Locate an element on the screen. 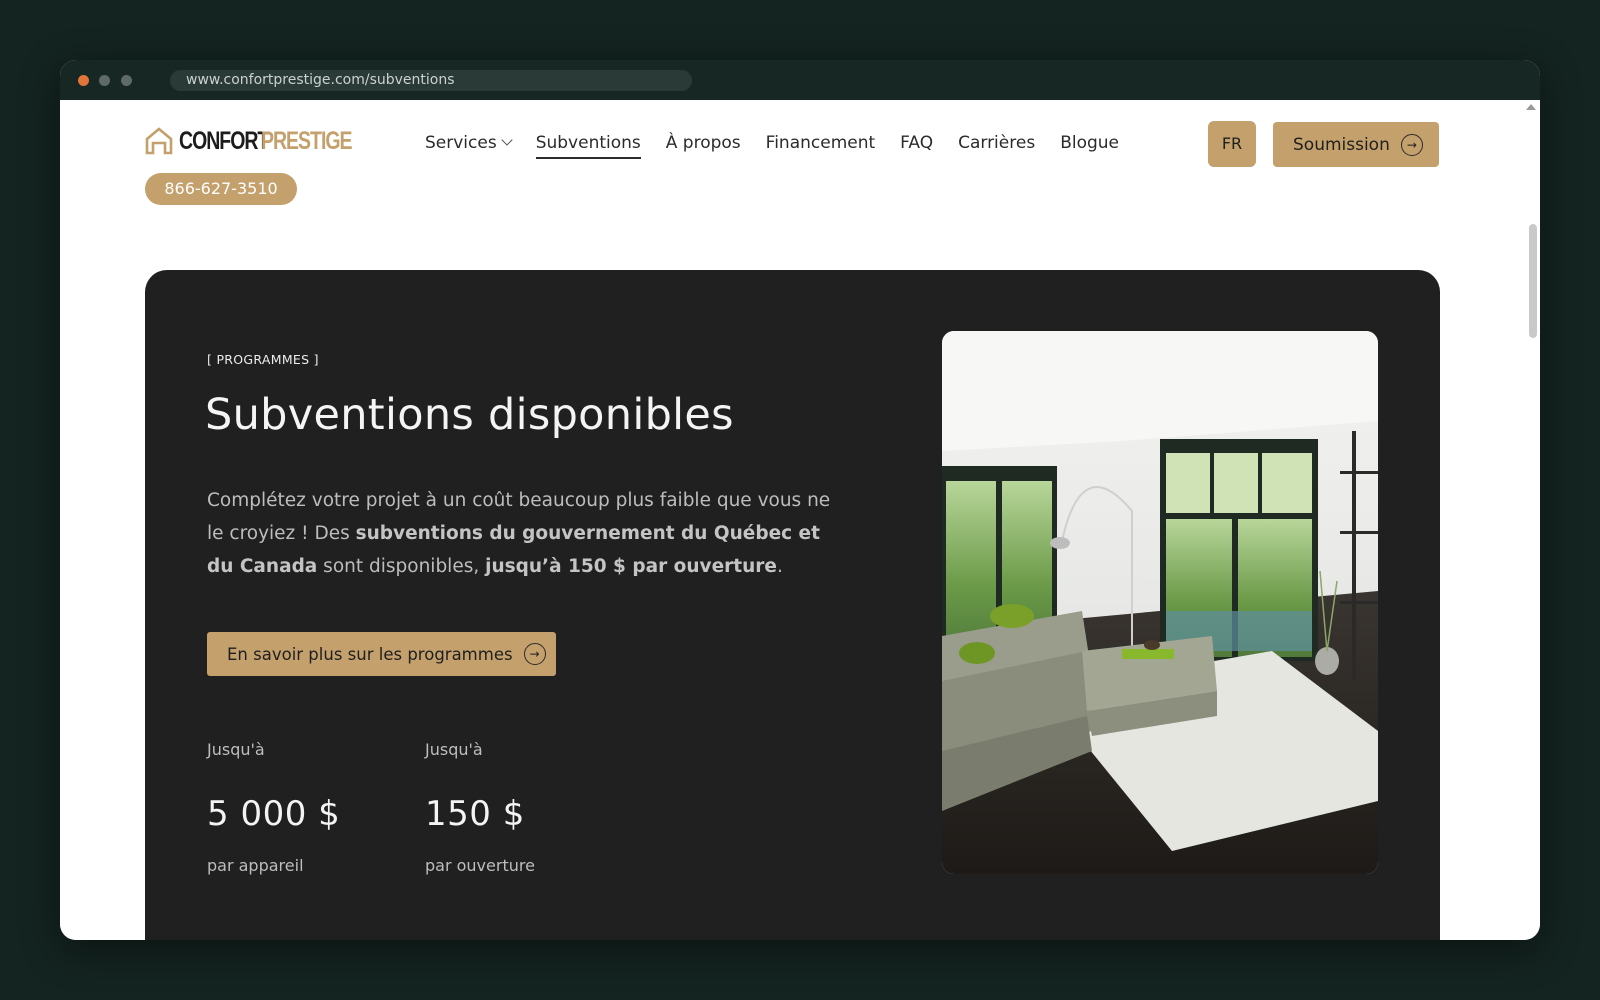  section-eyebrow: [ PROGRAMMES ] is located at coordinates (263, 359).